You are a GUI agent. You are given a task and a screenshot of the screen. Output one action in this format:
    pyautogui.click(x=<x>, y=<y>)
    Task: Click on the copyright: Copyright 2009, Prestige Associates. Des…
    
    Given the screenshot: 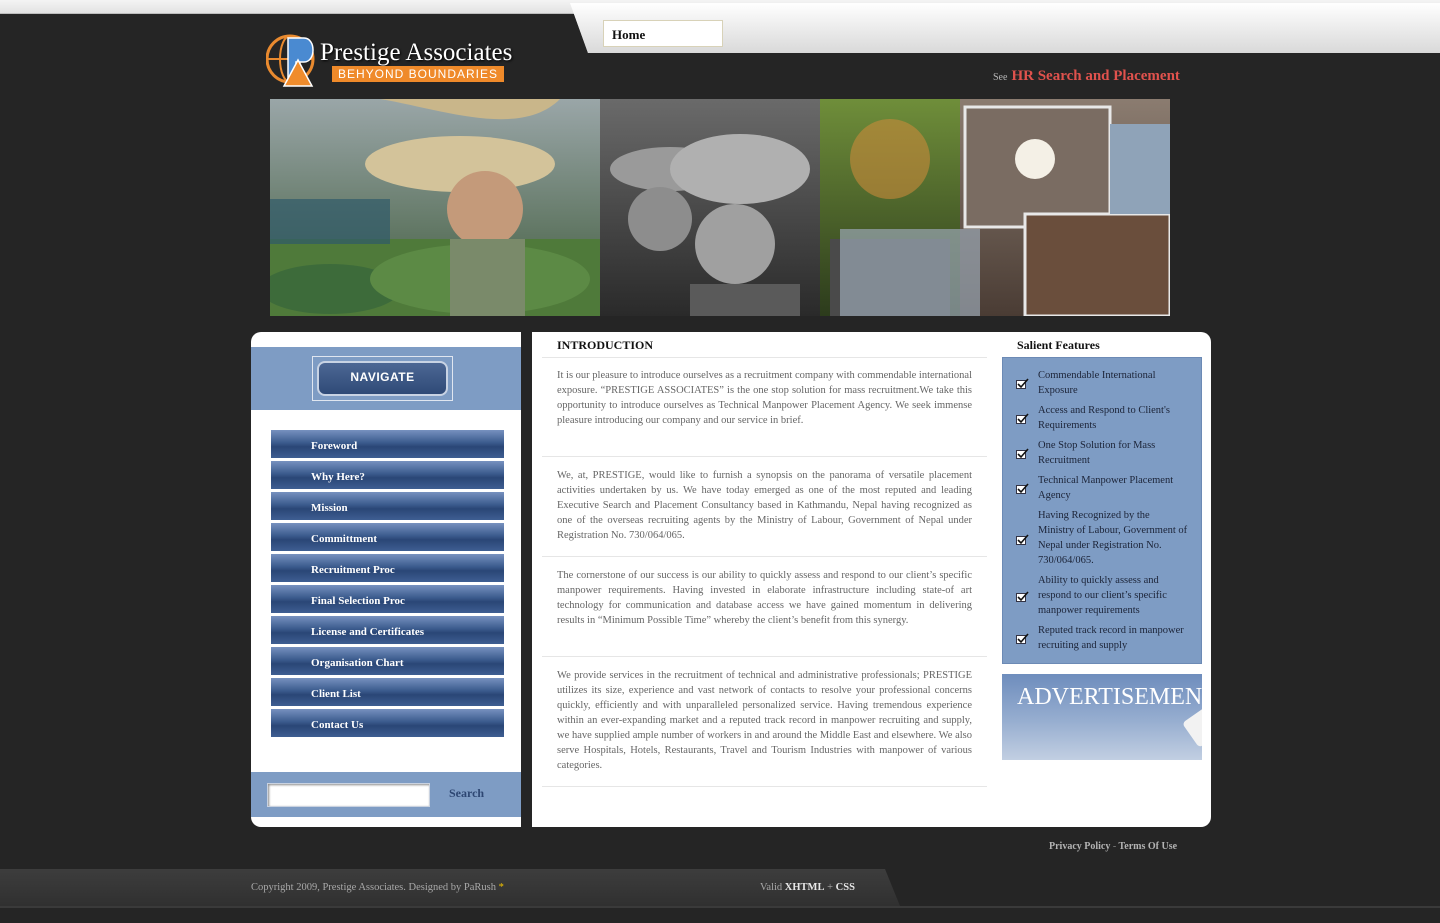 What is the action you would take?
    pyautogui.click(x=377, y=887)
    